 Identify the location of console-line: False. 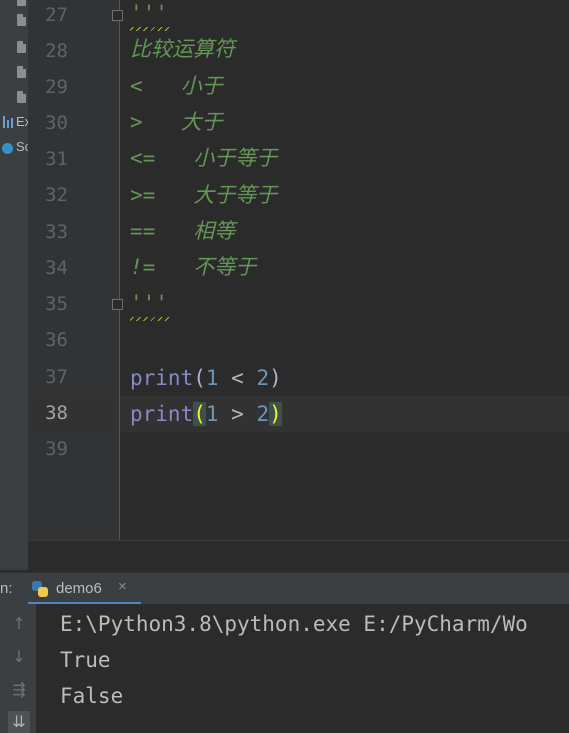
(92, 696).